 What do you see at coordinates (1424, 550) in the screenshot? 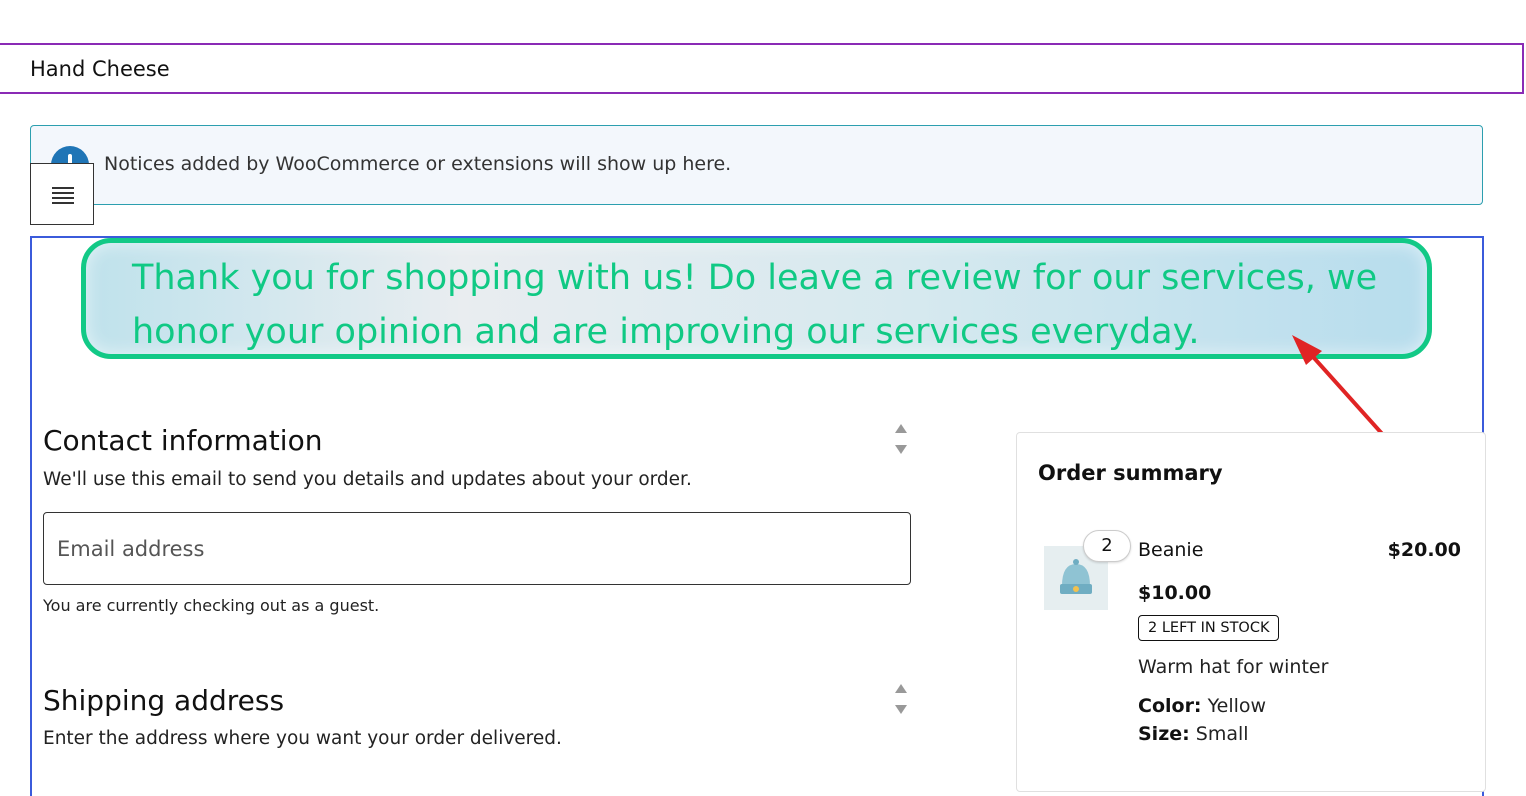
I see `product-line-total: $20.00` at bounding box center [1424, 550].